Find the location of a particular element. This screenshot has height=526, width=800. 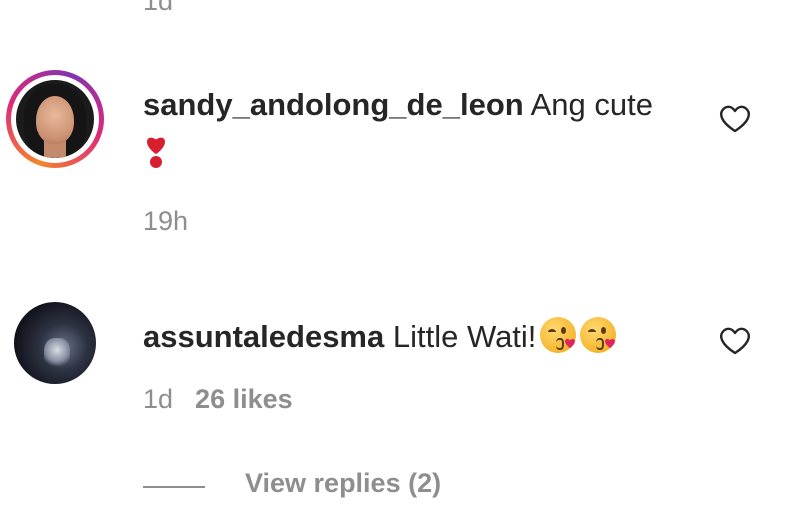

reply-divider-line is located at coordinates (174, 487).